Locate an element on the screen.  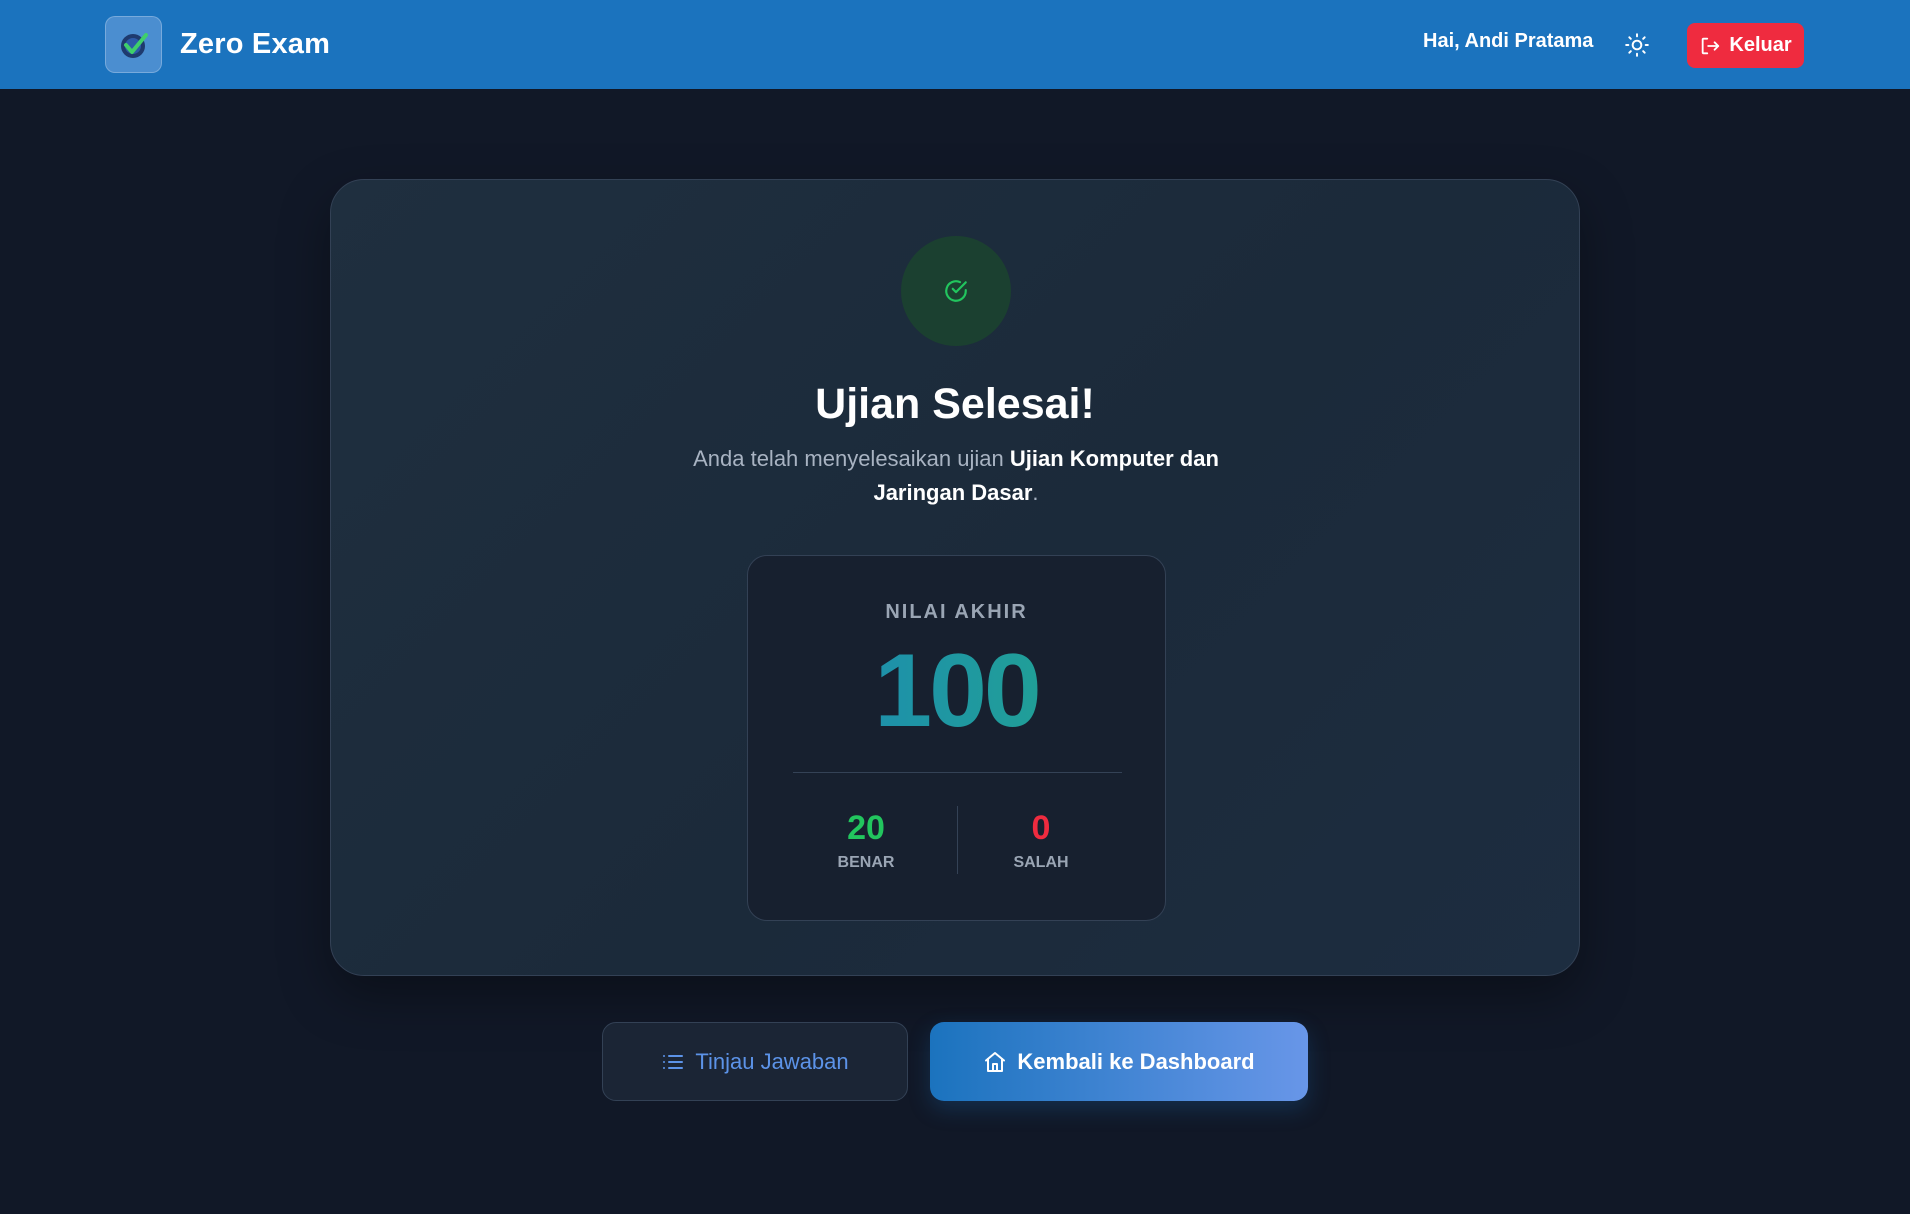
review-answers-button: Tinjau Jawaban is located at coordinates (755, 1061).